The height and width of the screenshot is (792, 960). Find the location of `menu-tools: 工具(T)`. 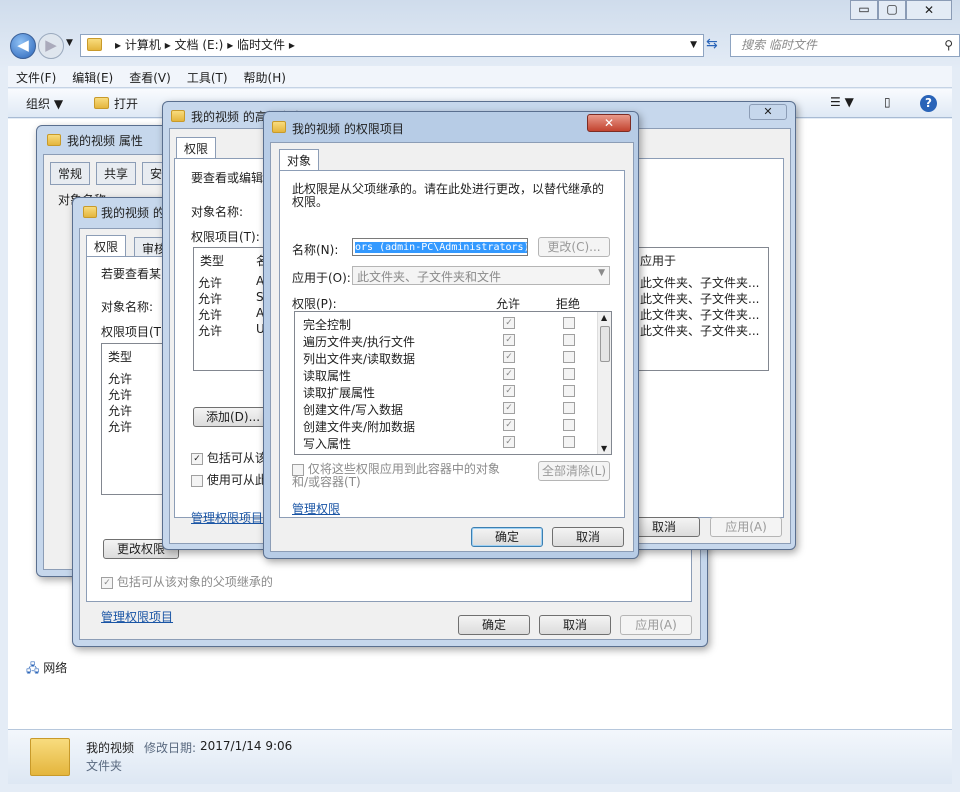

menu-tools: 工具(T) is located at coordinates (207, 77).